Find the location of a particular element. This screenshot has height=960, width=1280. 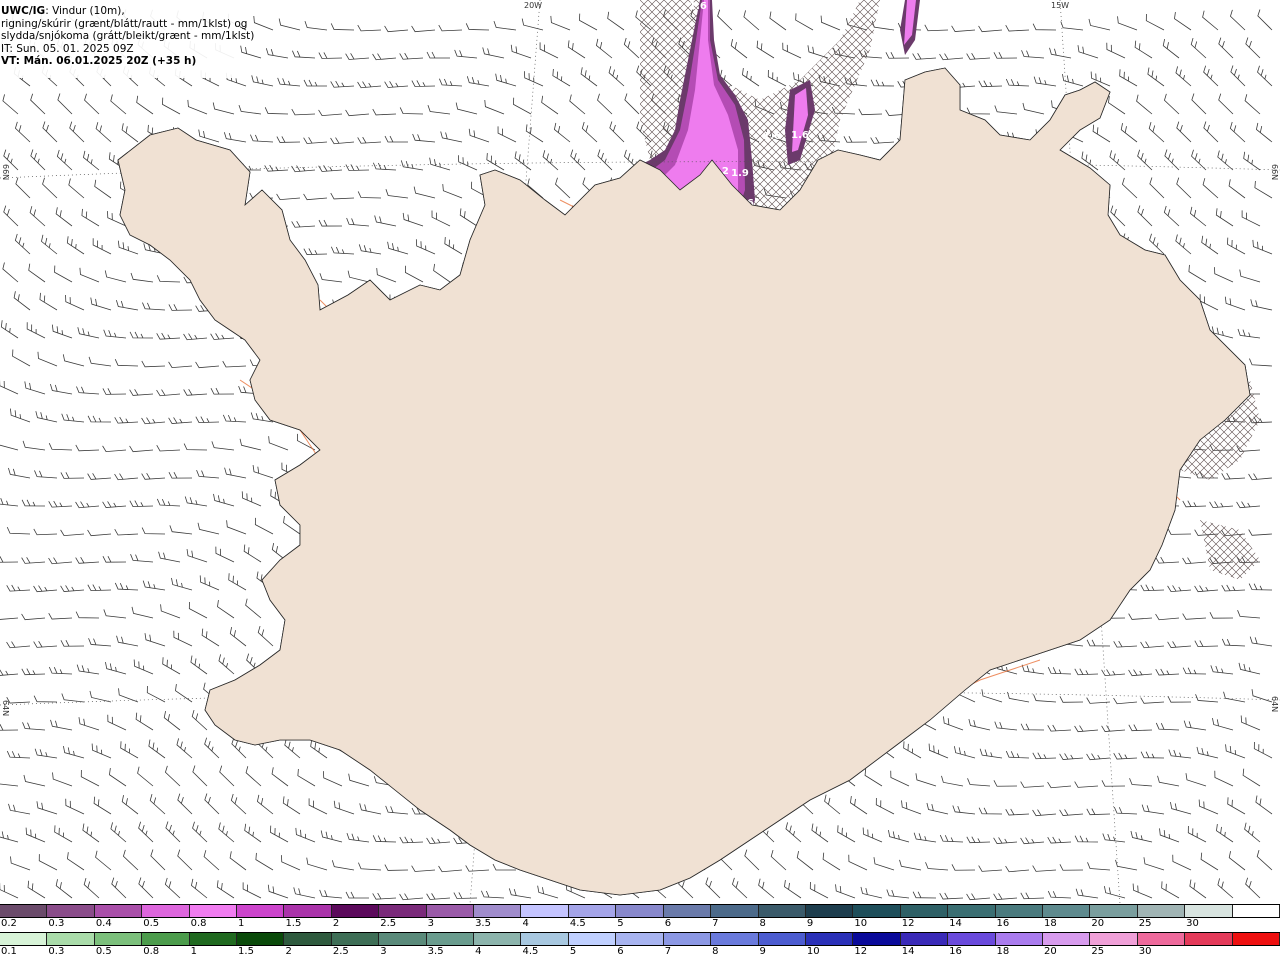

legend-tick-label: 0.8 is located at coordinates (151, 951).